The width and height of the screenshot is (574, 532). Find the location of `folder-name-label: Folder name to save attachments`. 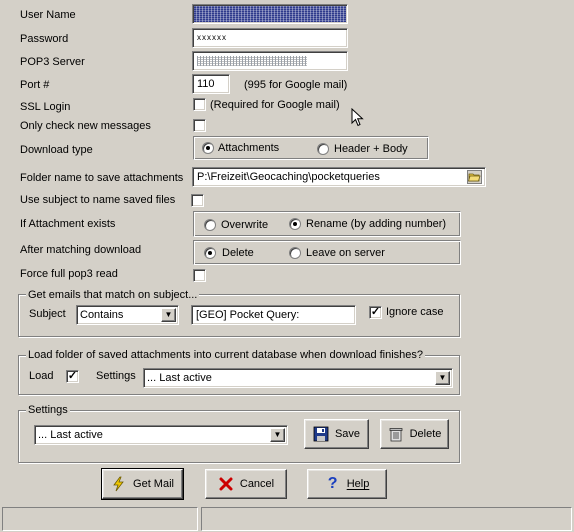

folder-name-label: Folder name to save attachments is located at coordinates (102, 178).